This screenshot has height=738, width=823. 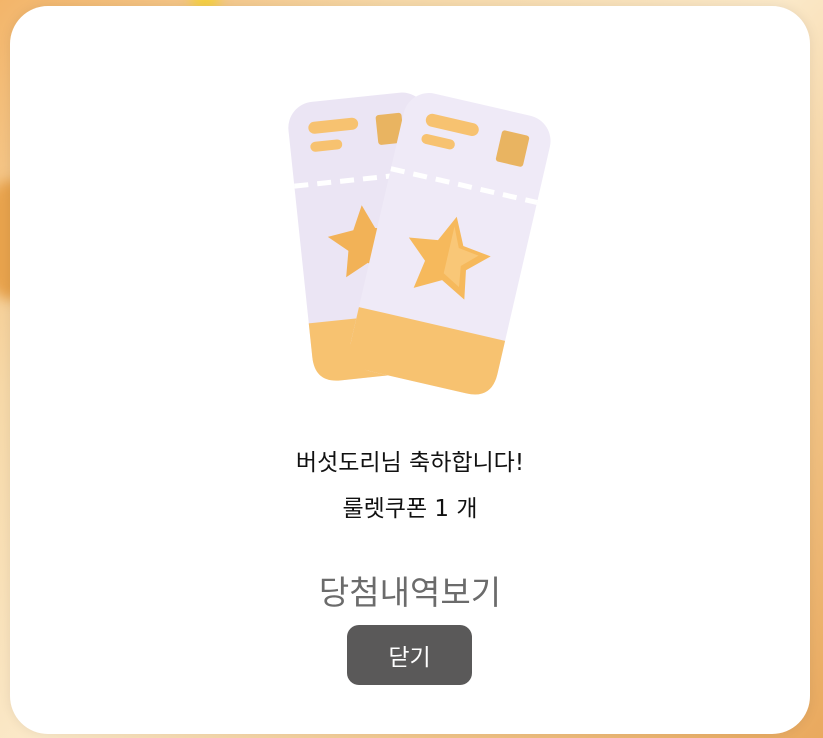 What do you see at coordinates (410, 509) in the screenshot?
I see `reward-text: 룰렛쿠폰 1 개` at bounding box center [410, 509].